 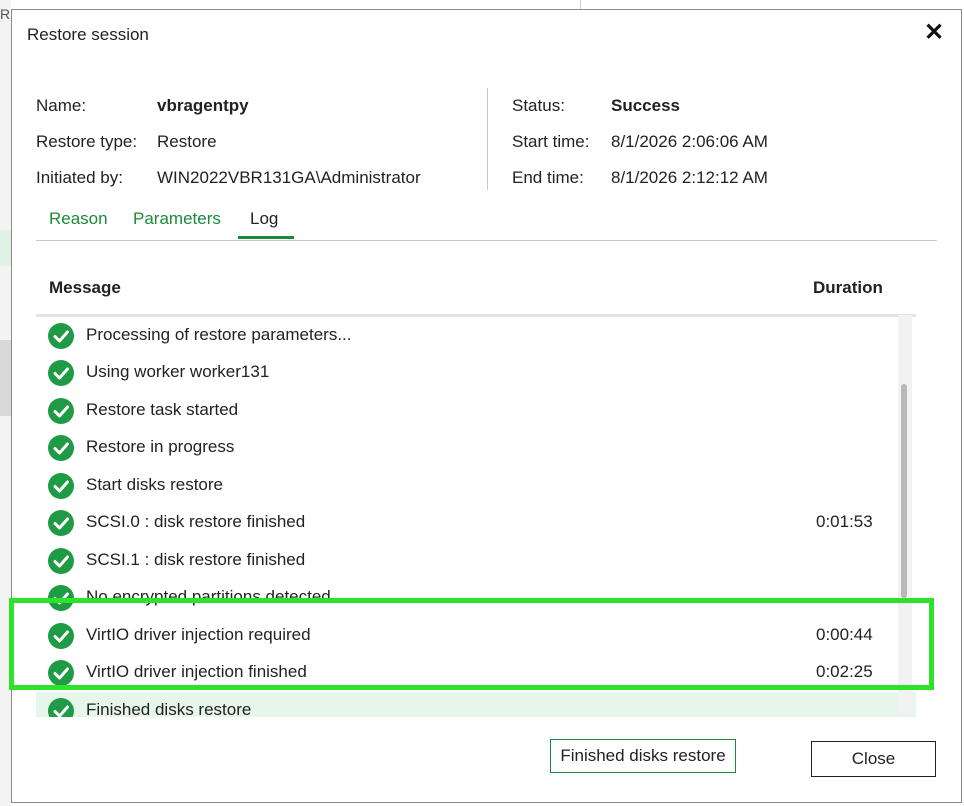 What do you see at coordinates (643, 756) in the screenshot?
I see `selected-message-display: Finished disks restore` at bounding box center [643, 756].